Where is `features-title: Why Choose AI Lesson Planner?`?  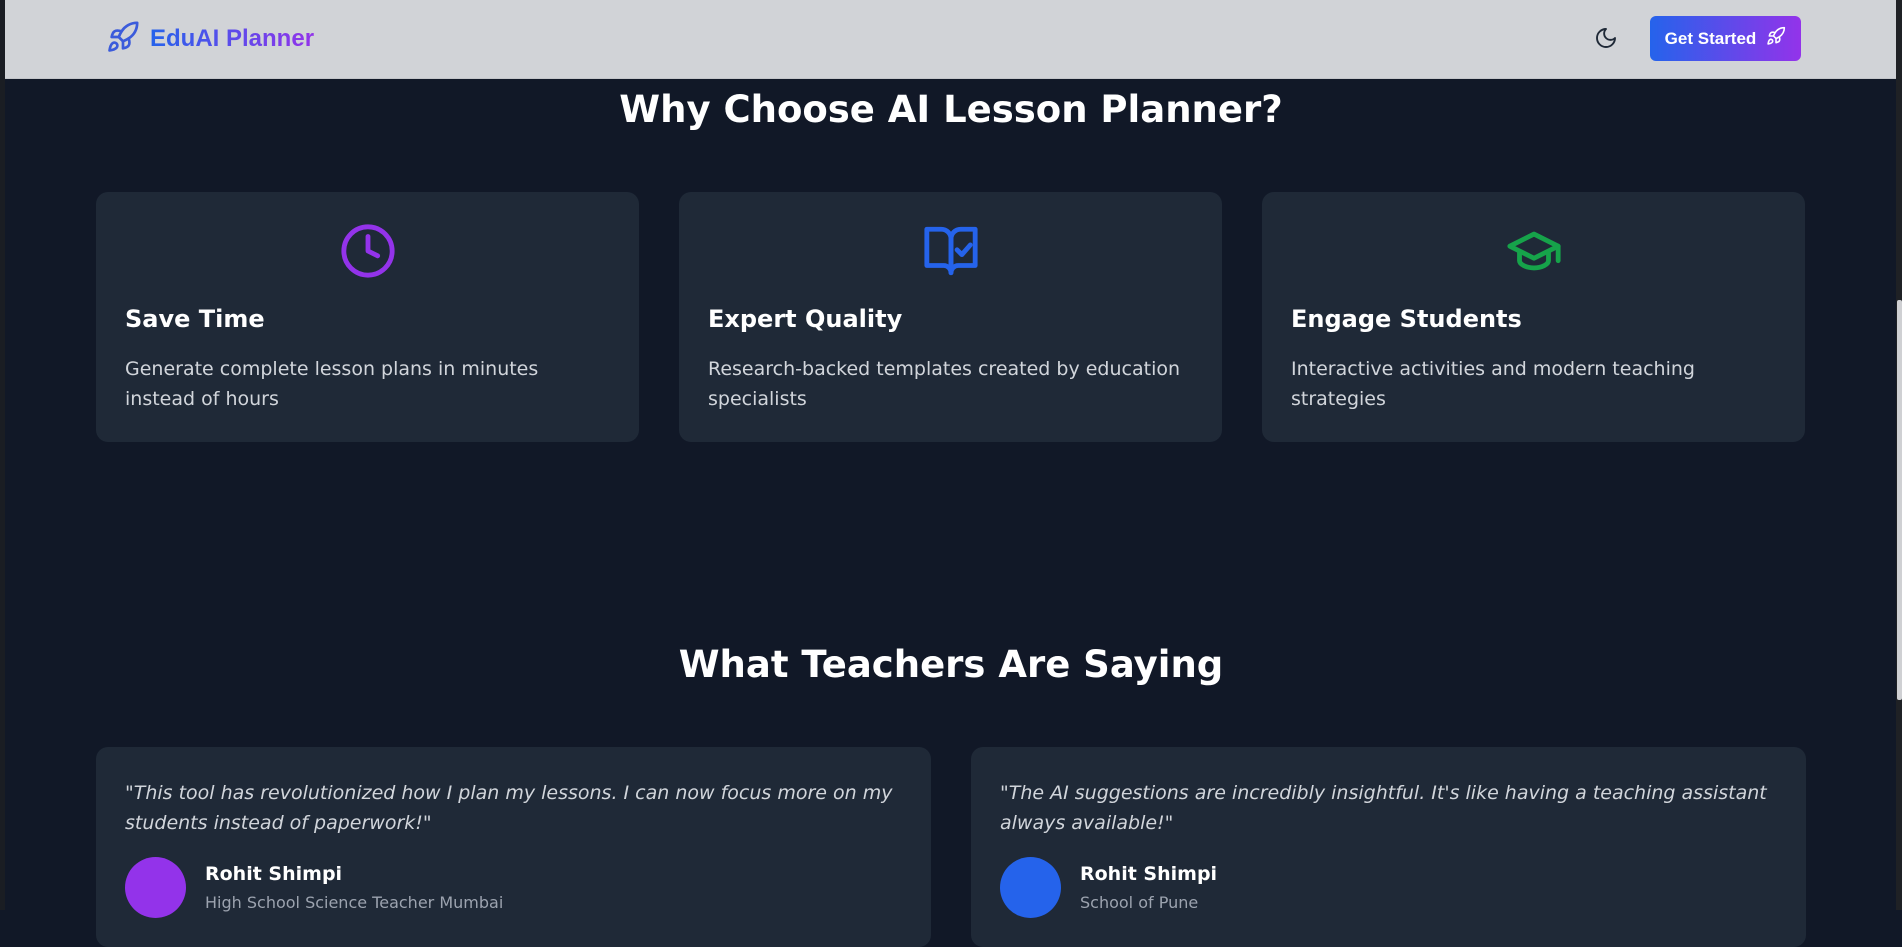 features-title: Why Choose AI Lesson Planner? is located at coordinates (951, 109).